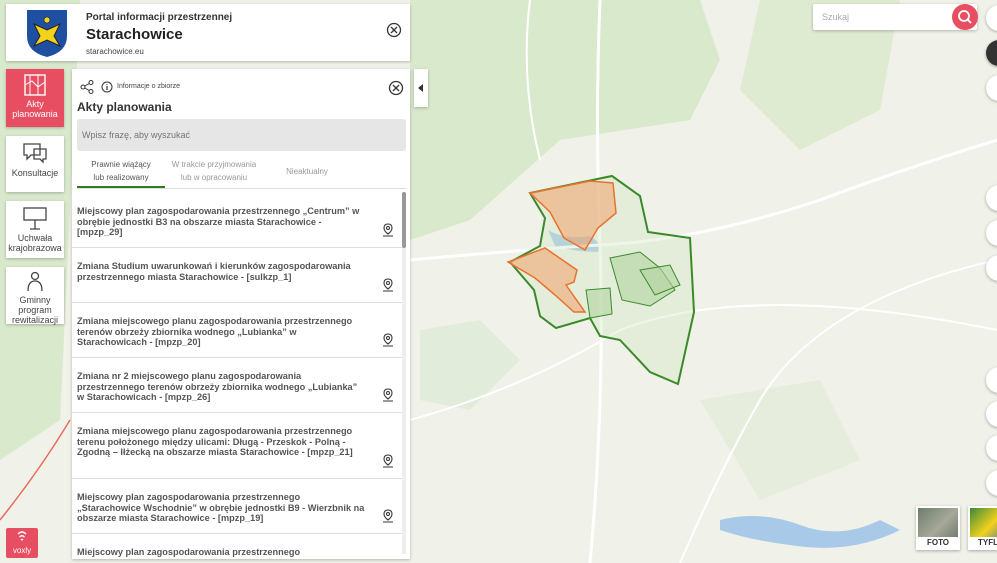  I want to click on panel-title: Akty planowania, so click(124, 107).